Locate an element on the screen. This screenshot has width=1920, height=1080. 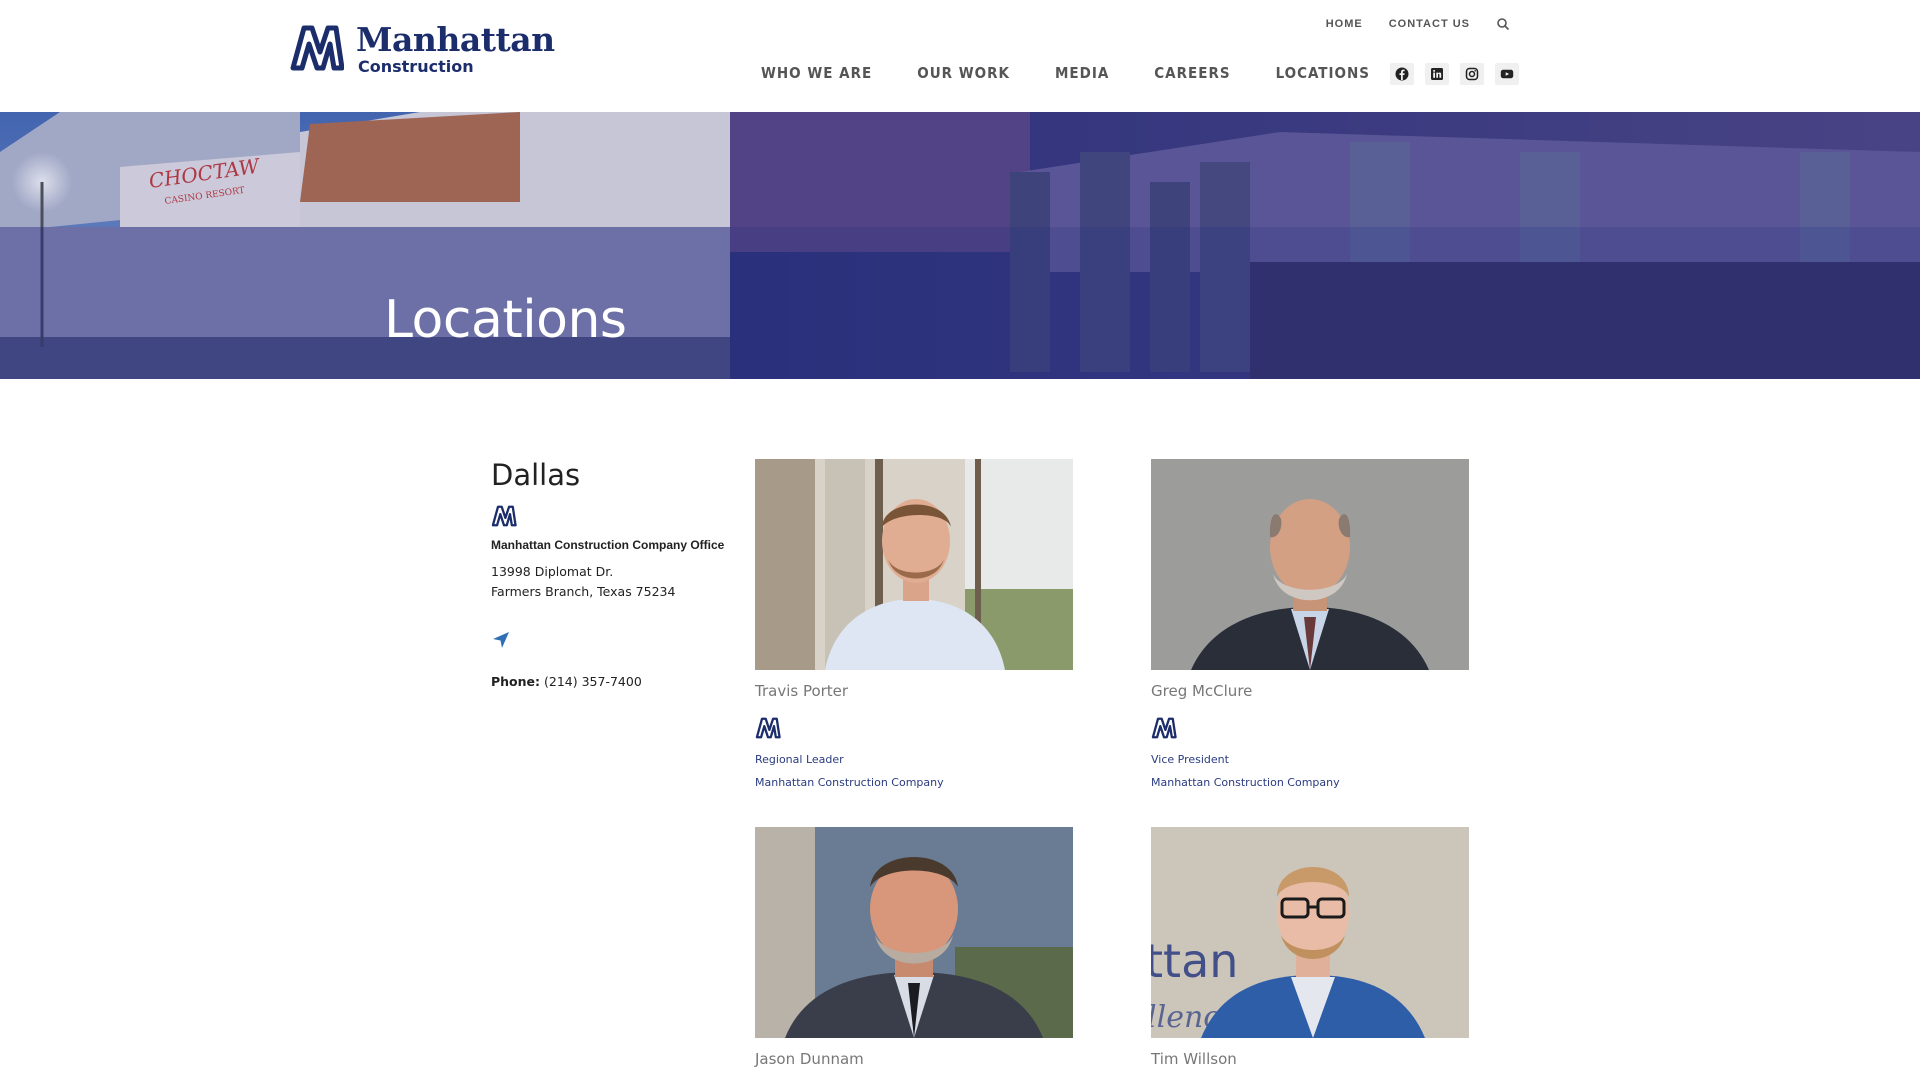
person-name: Travis Porter is located at coordinates (802, 691).